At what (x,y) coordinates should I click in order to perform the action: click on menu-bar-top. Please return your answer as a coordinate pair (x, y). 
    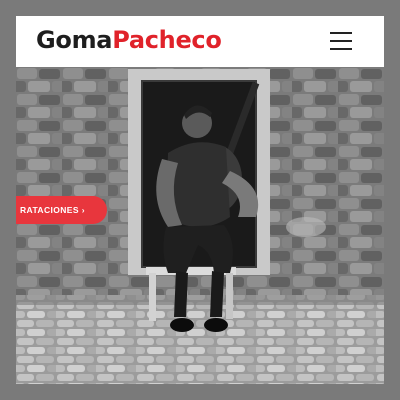
    Looking at the image, I should click on (341, 33).